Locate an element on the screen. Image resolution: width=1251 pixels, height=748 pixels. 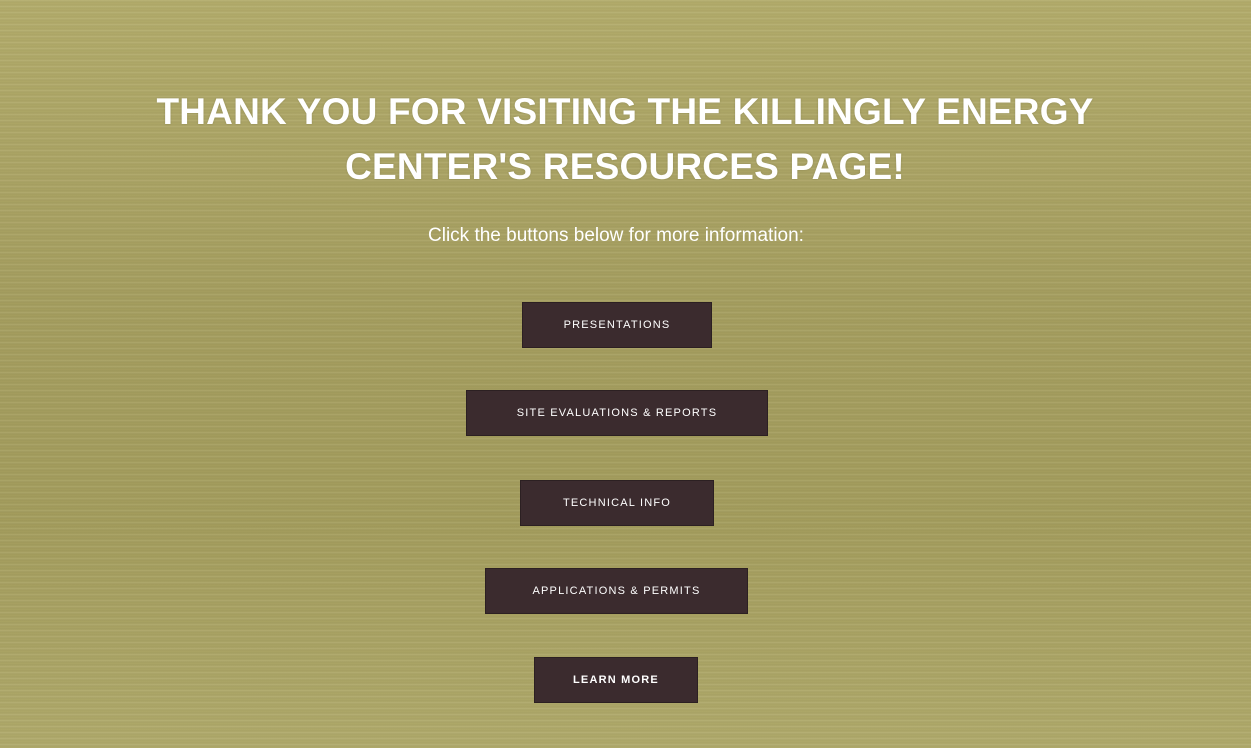
presentations-button: PRESENTATIONS is located at coordinates (617, 325).